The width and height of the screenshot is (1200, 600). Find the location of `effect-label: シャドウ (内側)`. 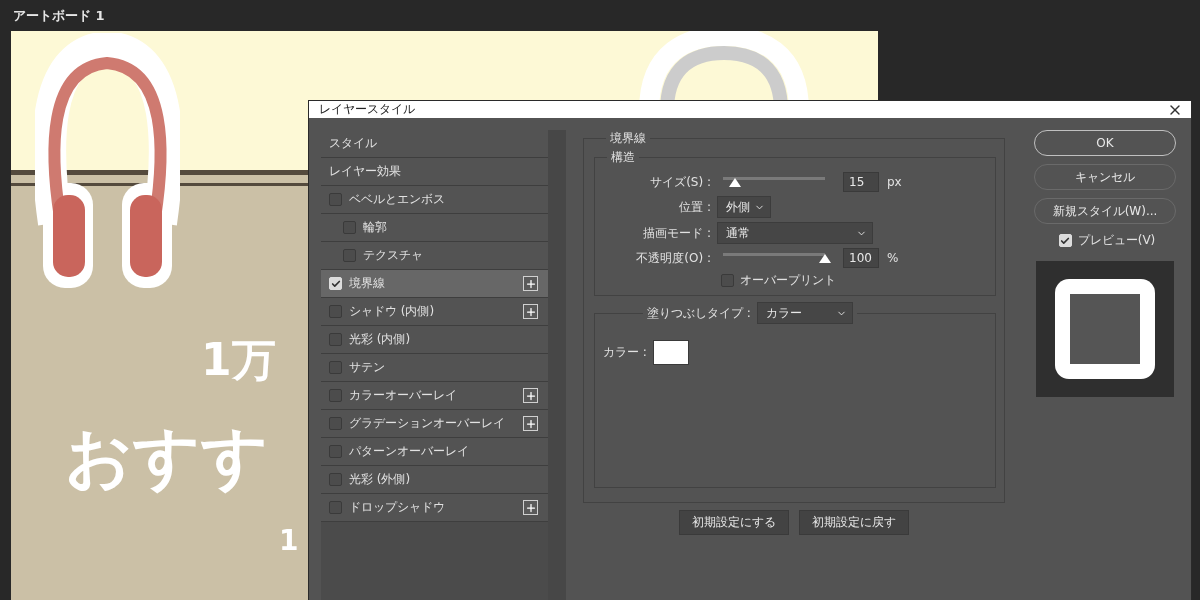

effect-label: シャドウ (内側) is located at coordinates (392, 311).